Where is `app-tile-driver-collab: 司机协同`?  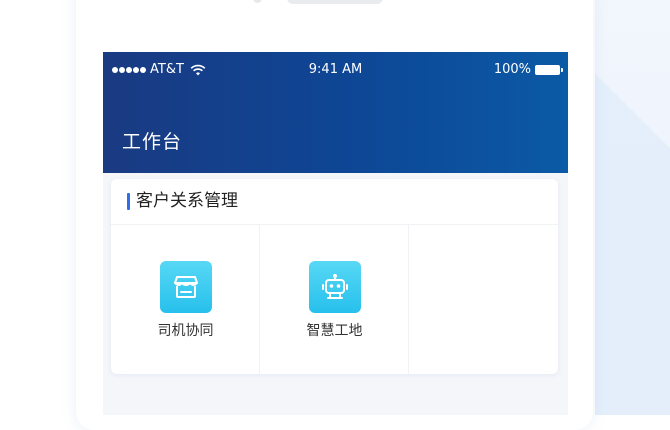
app-tile-driver-collab: 司机协同 is located at coordinates (185, 299).